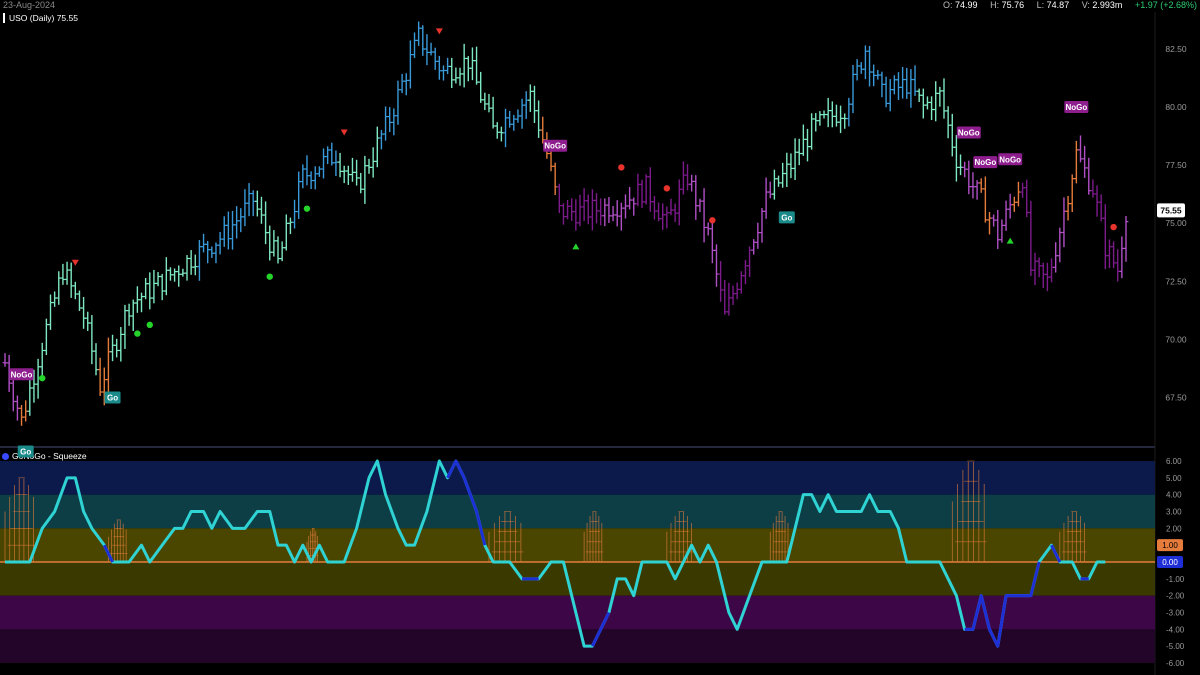  Describe the element at coordinates (1175, 629) in the screenshot. I see `oscillator-tick-label: -4.00` at that location.